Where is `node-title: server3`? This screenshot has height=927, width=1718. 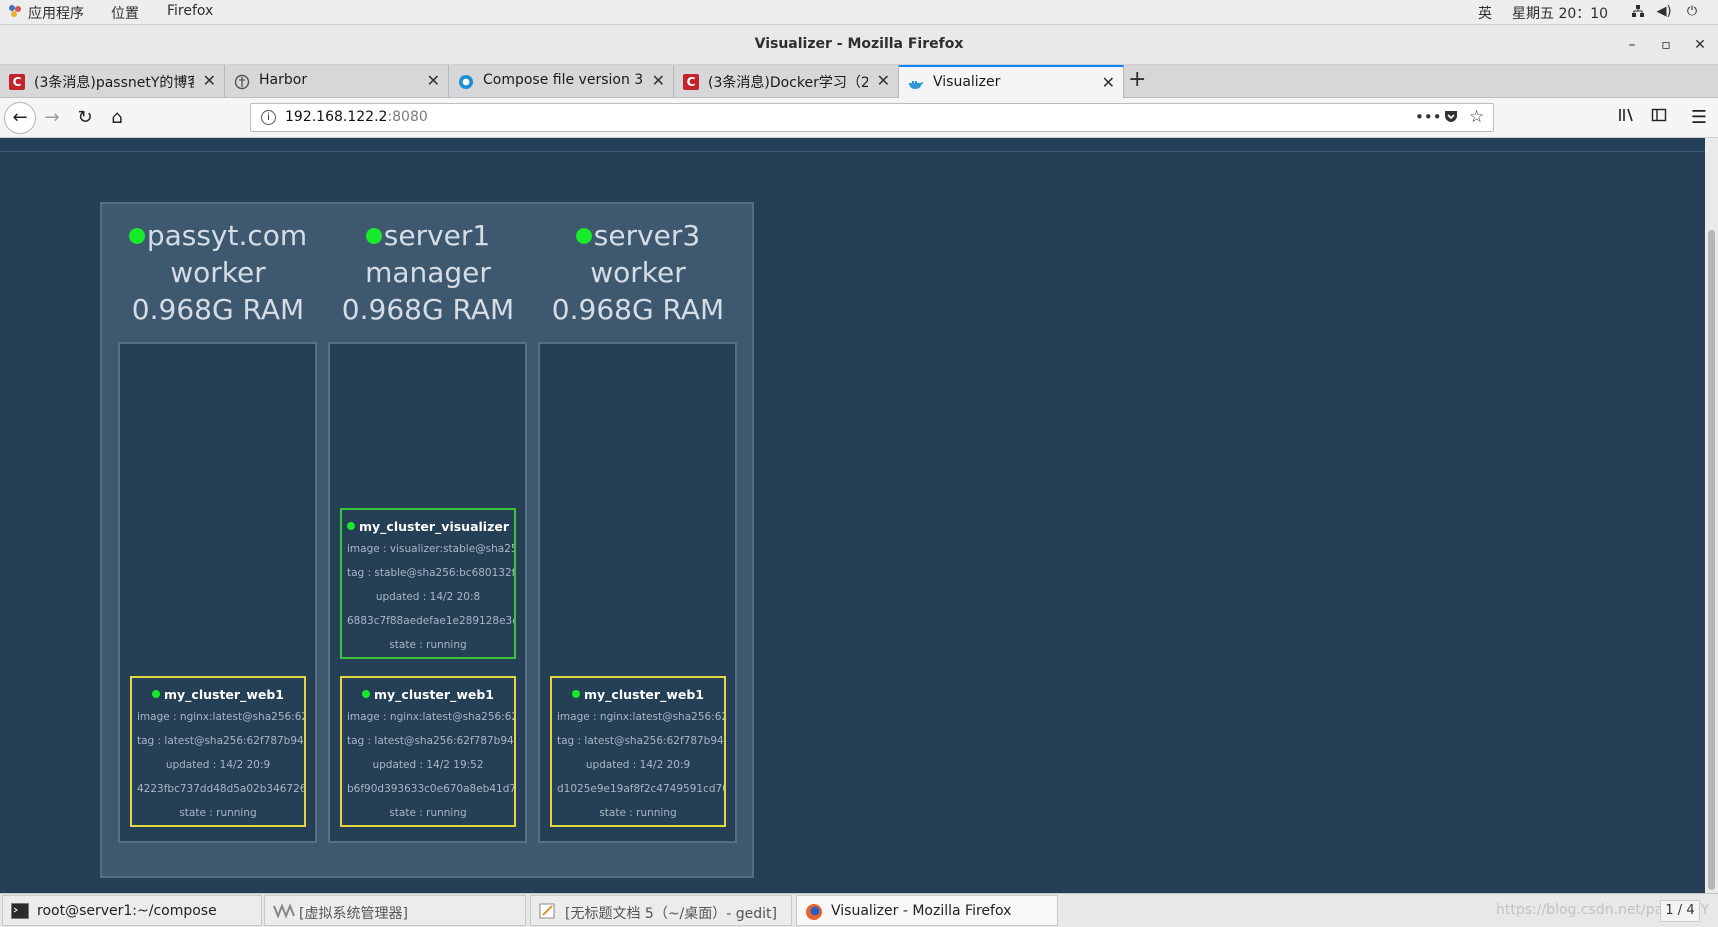 node-title: server3 is located at coordinates (638, 235).